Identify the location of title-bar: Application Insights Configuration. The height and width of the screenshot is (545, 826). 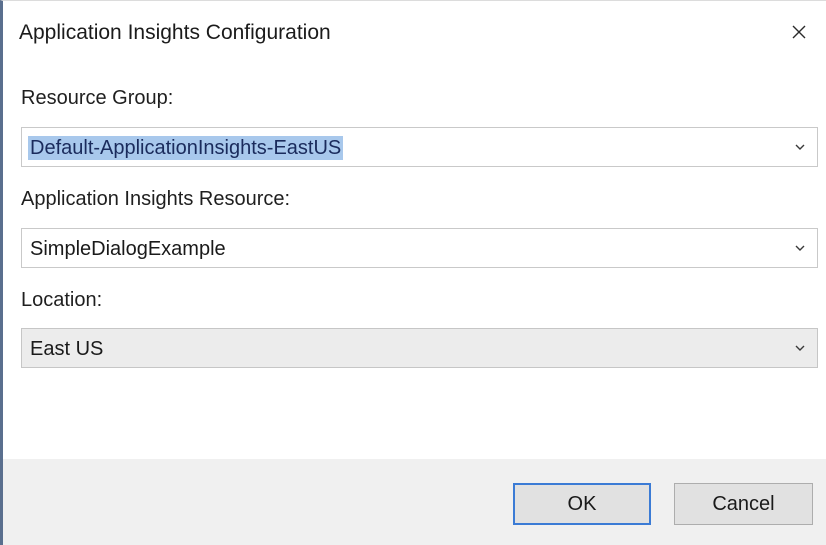
(414, 33).